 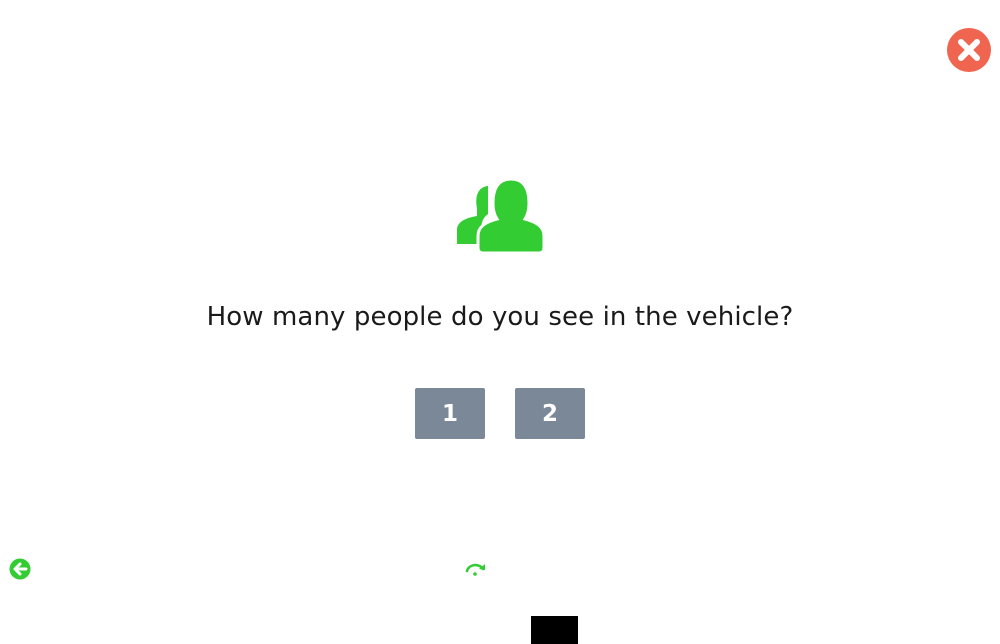 What do you see at coordinates (550, 413) in the screenshot?
I see `answer-button-2: 2` at bounding box center [550, 413].